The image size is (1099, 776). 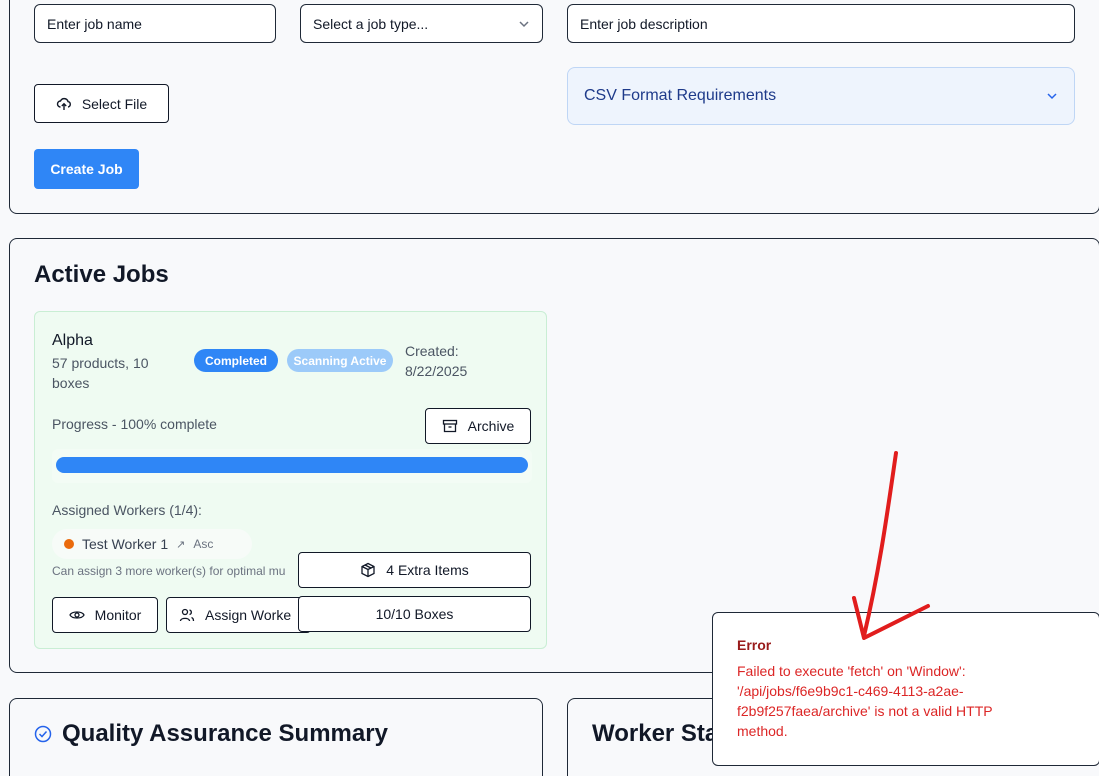 I want to click on job-description-placeholder: Enter job description, so click(x=644, y=23).